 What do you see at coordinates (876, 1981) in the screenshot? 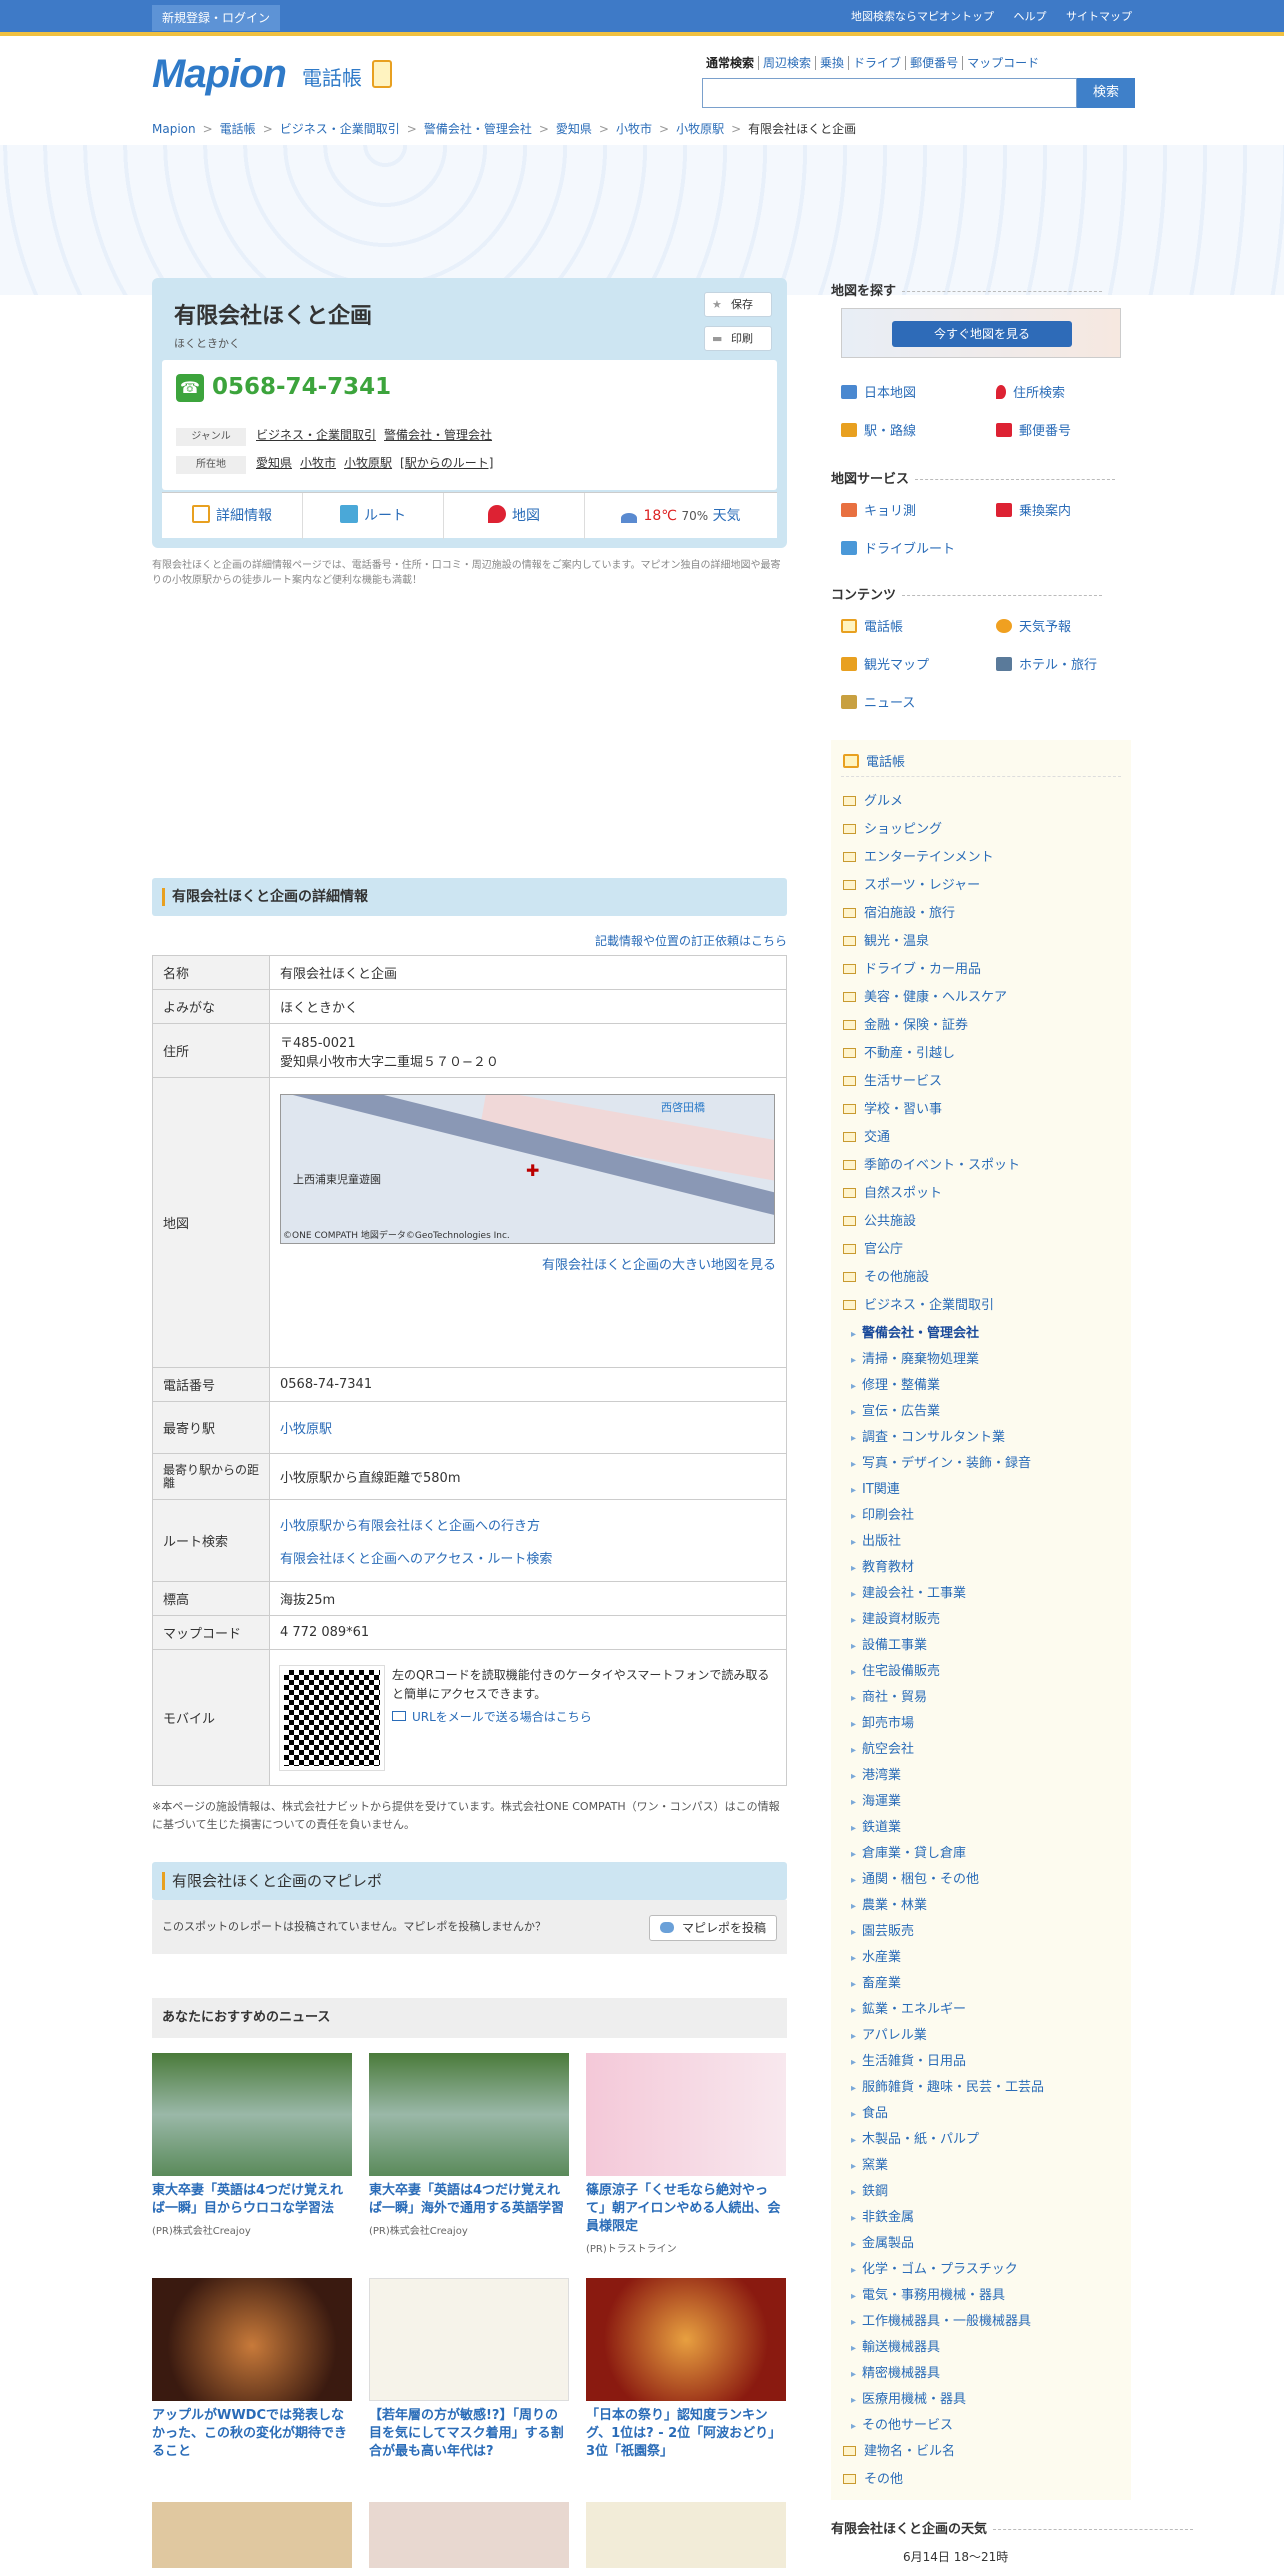
I see `subcategory-item: 畜産業` at bounding box center [876, 1981].